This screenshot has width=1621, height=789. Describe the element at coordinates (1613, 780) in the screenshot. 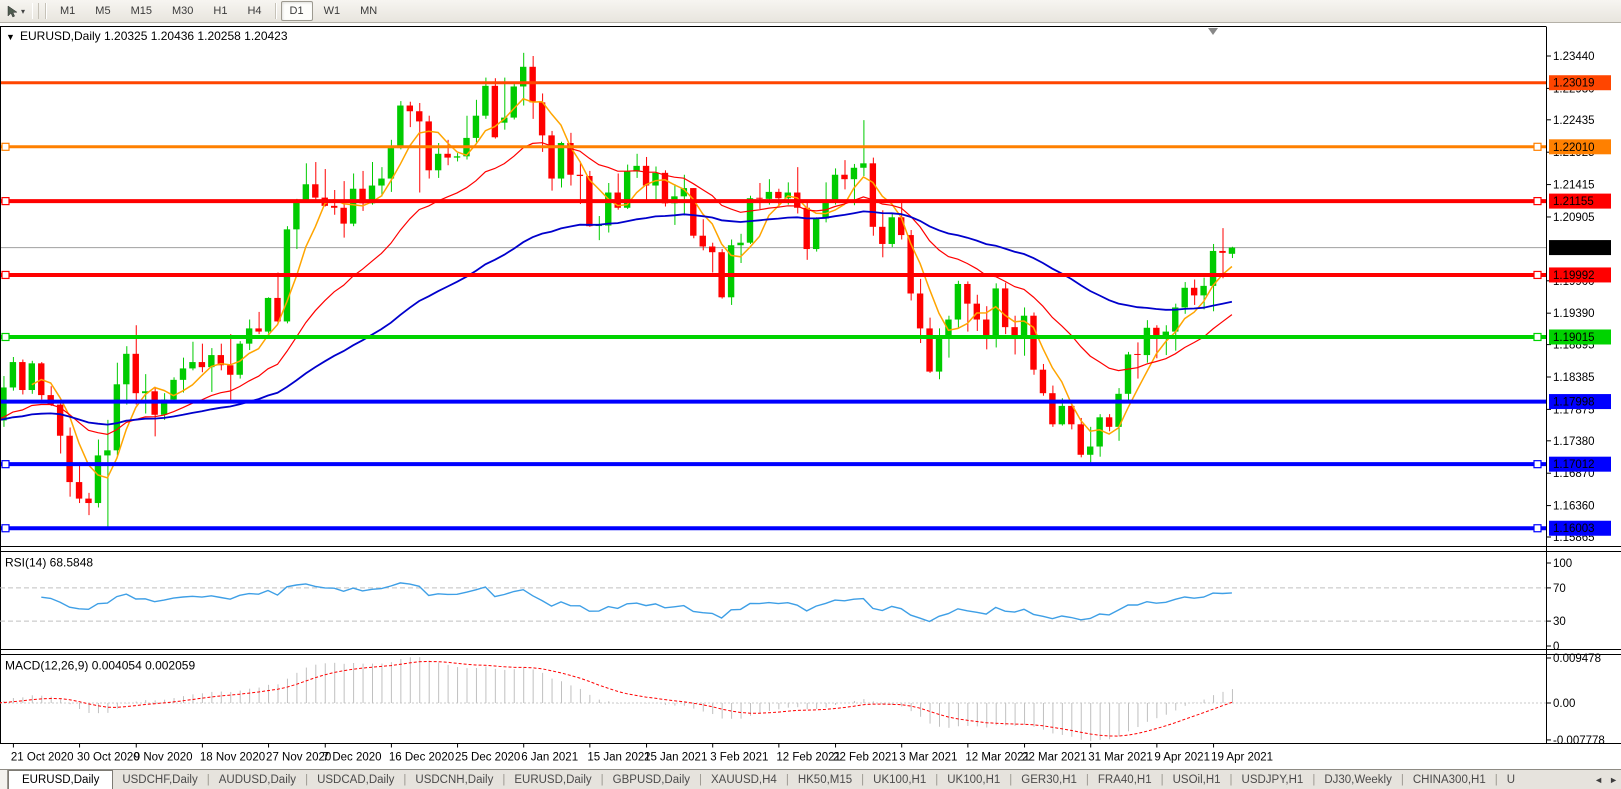

I see `scroll-tabs-right-icon: ►` at that location.